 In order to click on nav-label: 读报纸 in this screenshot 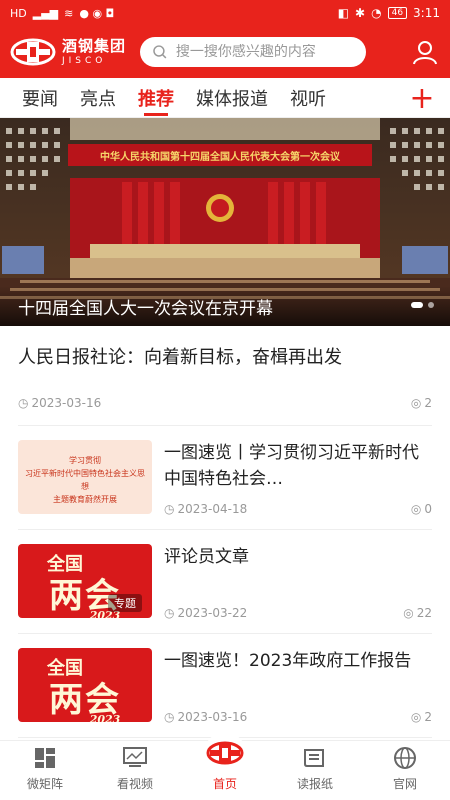, I will do `click(314, 784)`.